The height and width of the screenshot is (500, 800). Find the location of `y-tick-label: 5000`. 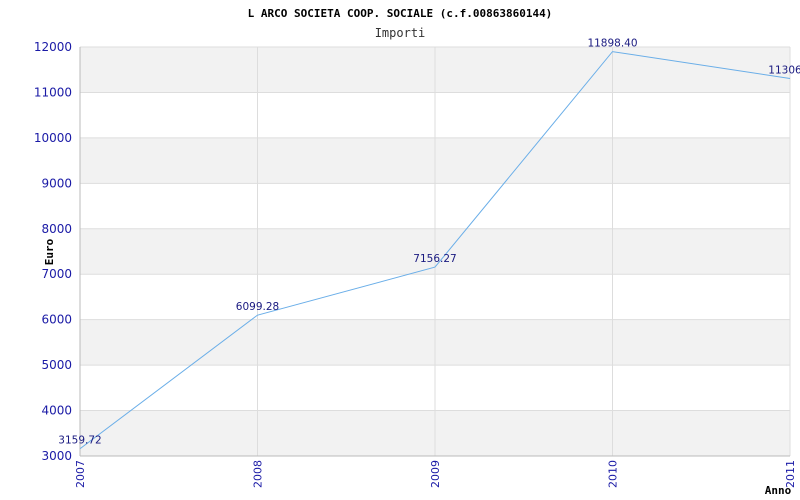

y-tick-label: 5000 is located at coordinates (56, 365).